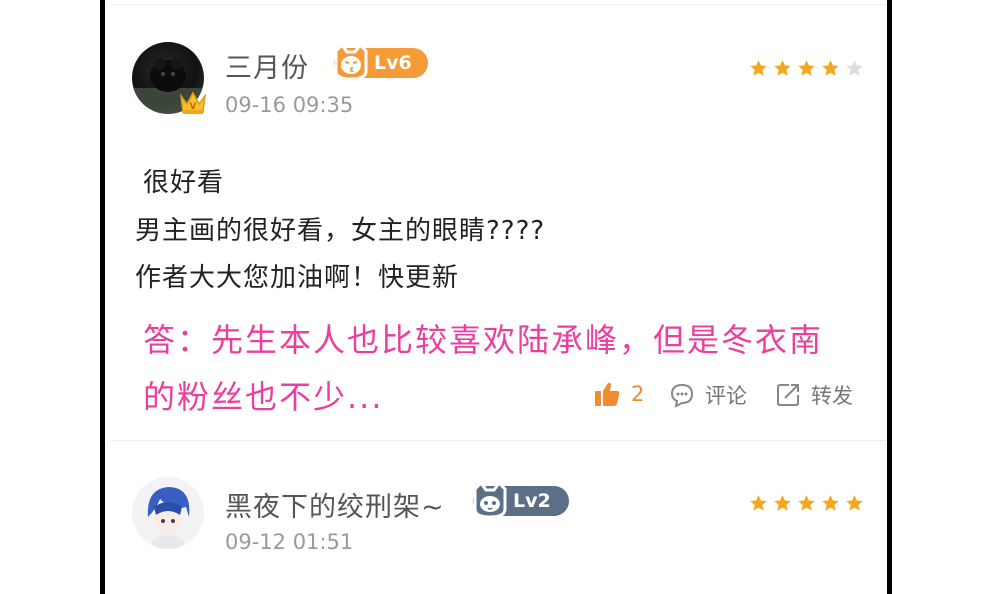 The image size is (1000, 594). I want to click on share-label: 转发, so click(832, 396).